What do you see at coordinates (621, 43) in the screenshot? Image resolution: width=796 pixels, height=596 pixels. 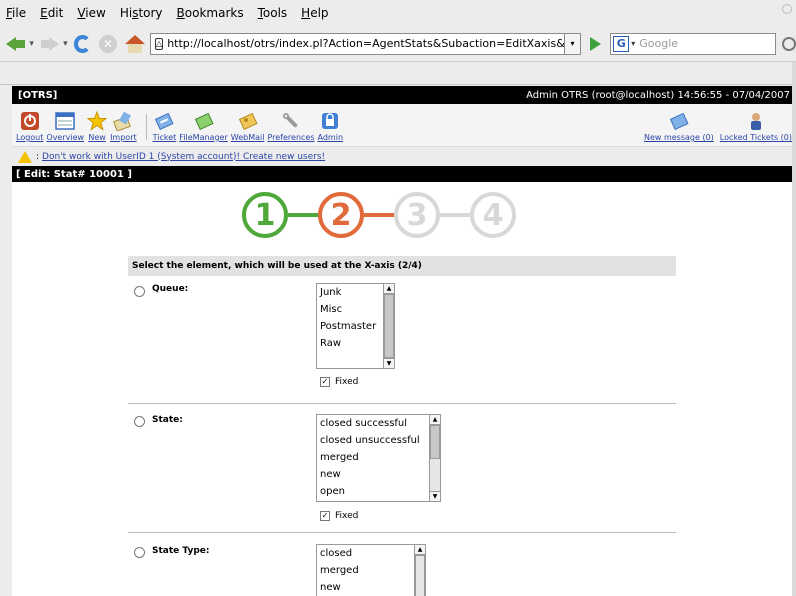 I see `search-engine-icon: G` at bounding box center [621, 43].